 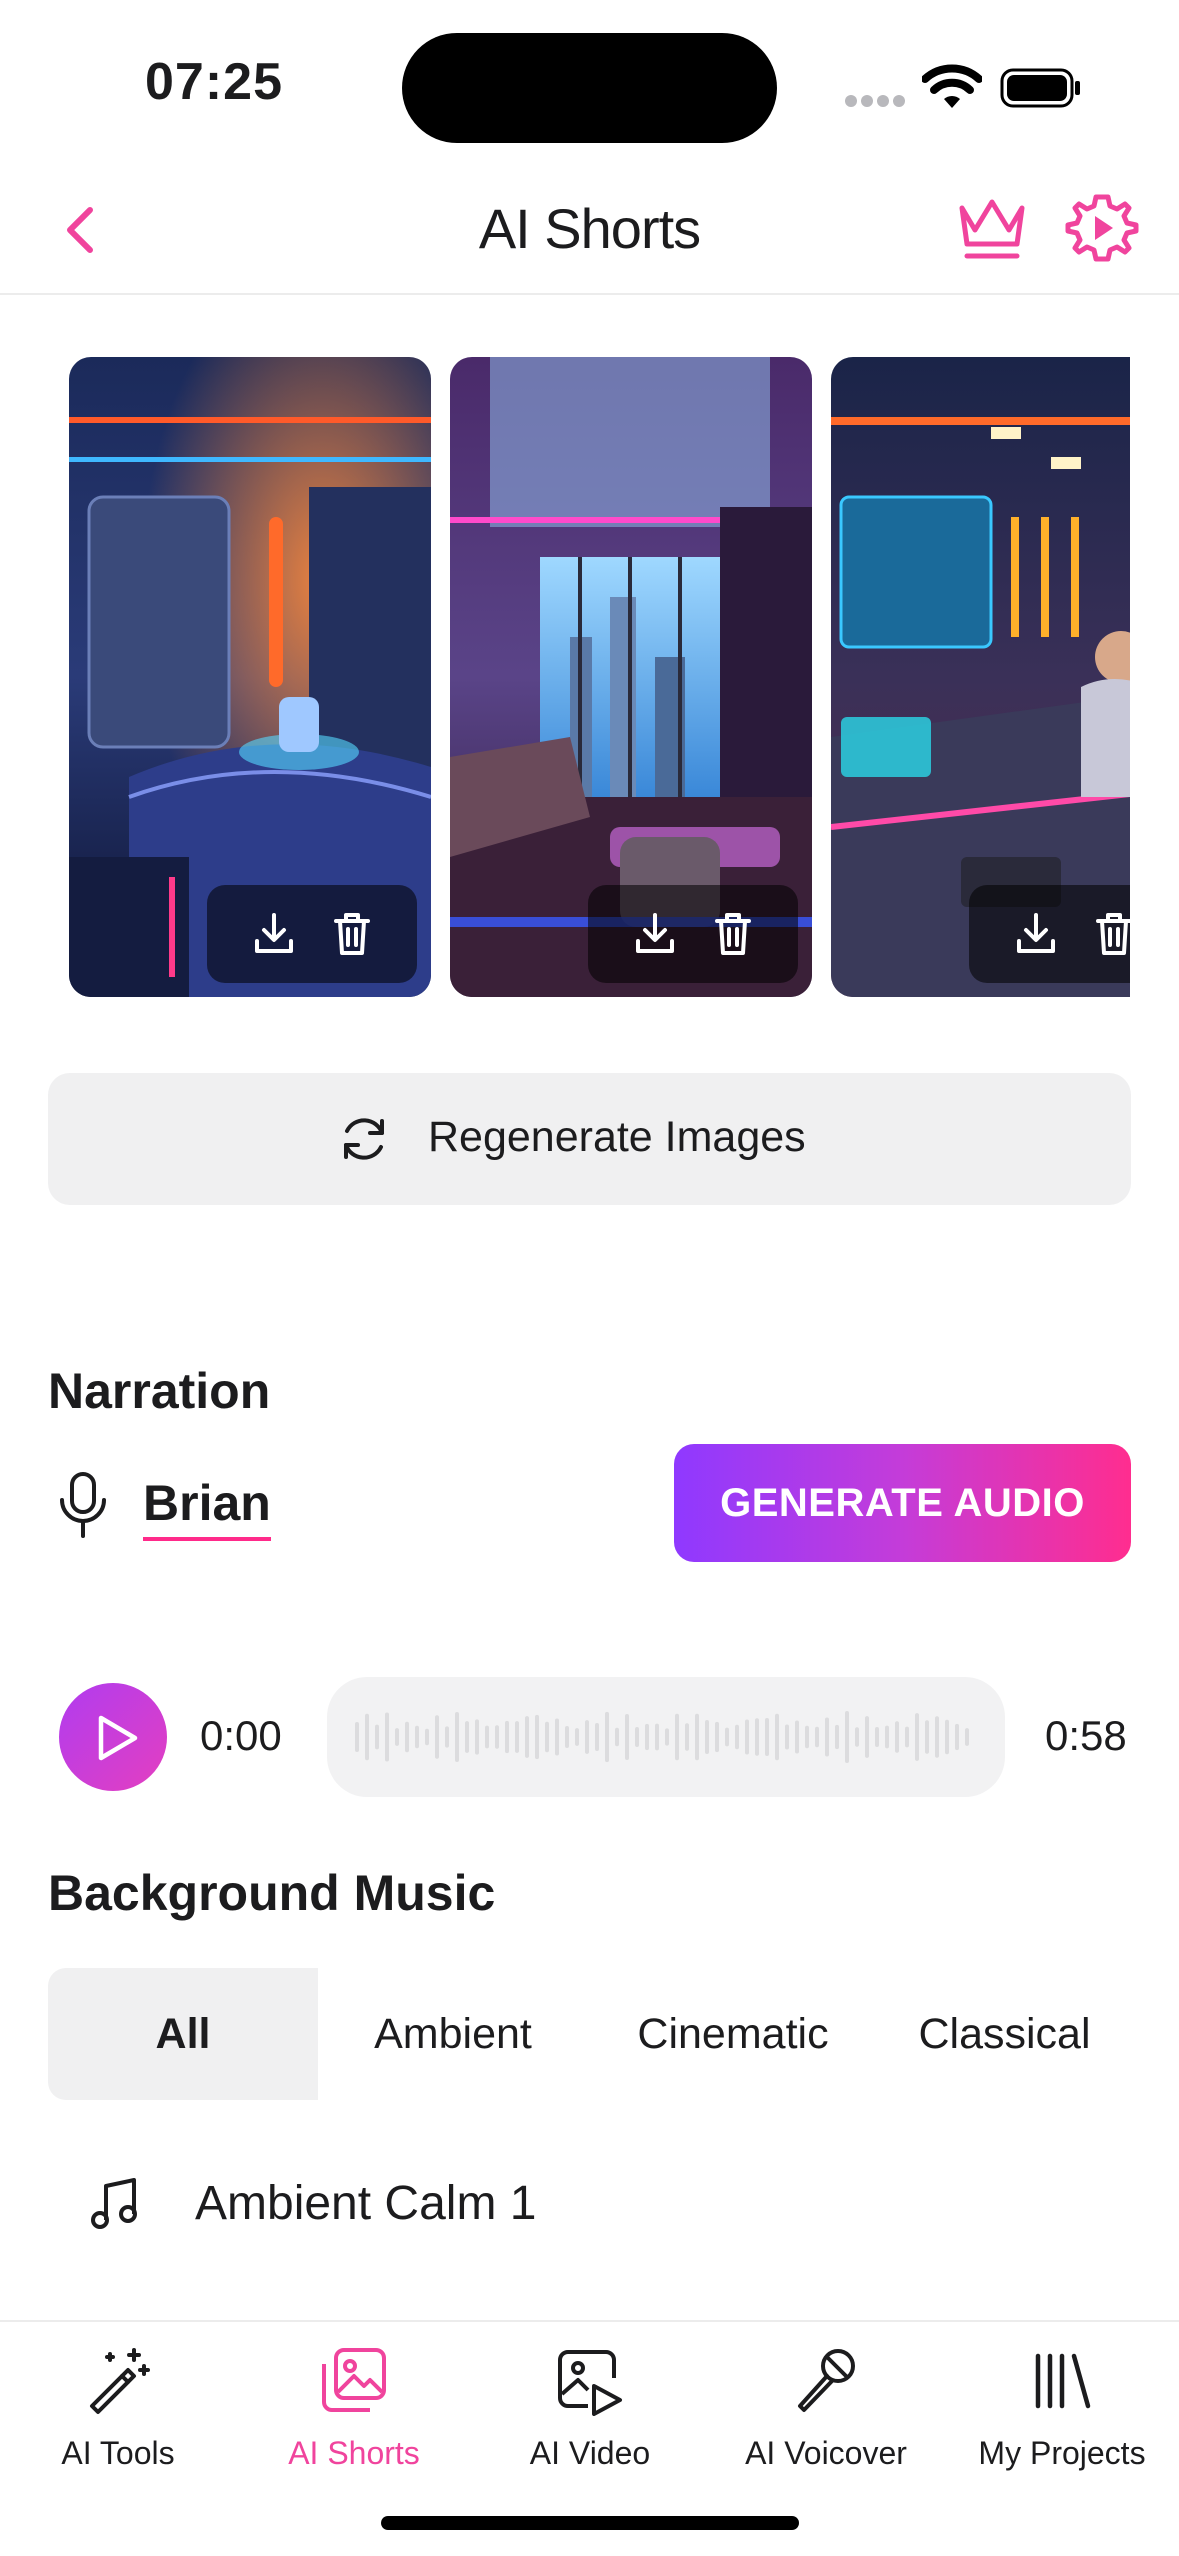 What do you see at coordinates (453, 2034) in the screenshot?
I see `category-tab-ambient: Ambient` at bounding box center [453, 2034].